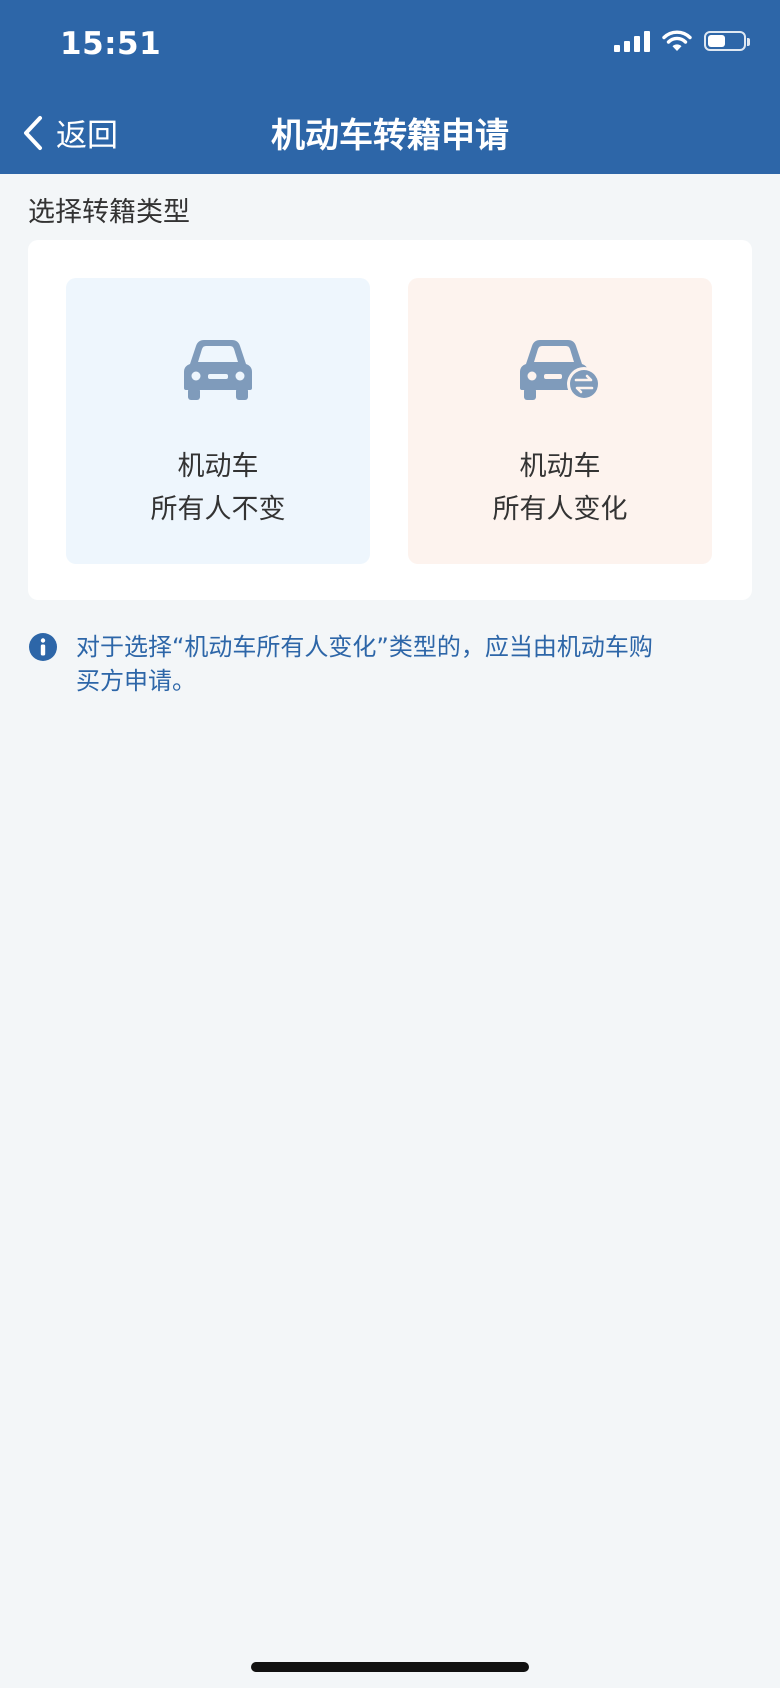  What do you see at coordinates (218, 421) in the screenshot?
I see `option-owner-unchanged: 机动车 所有人不变` at bounding box center [218, 421].